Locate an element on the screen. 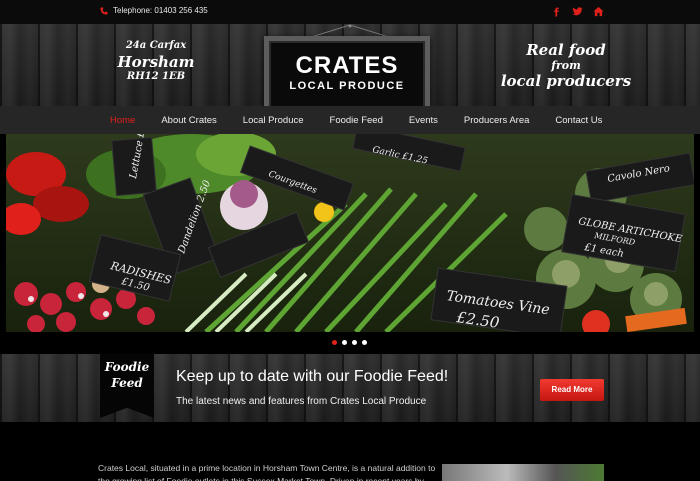  nav-item-contact-us: Contact Us is located at coordinates (578, 120).